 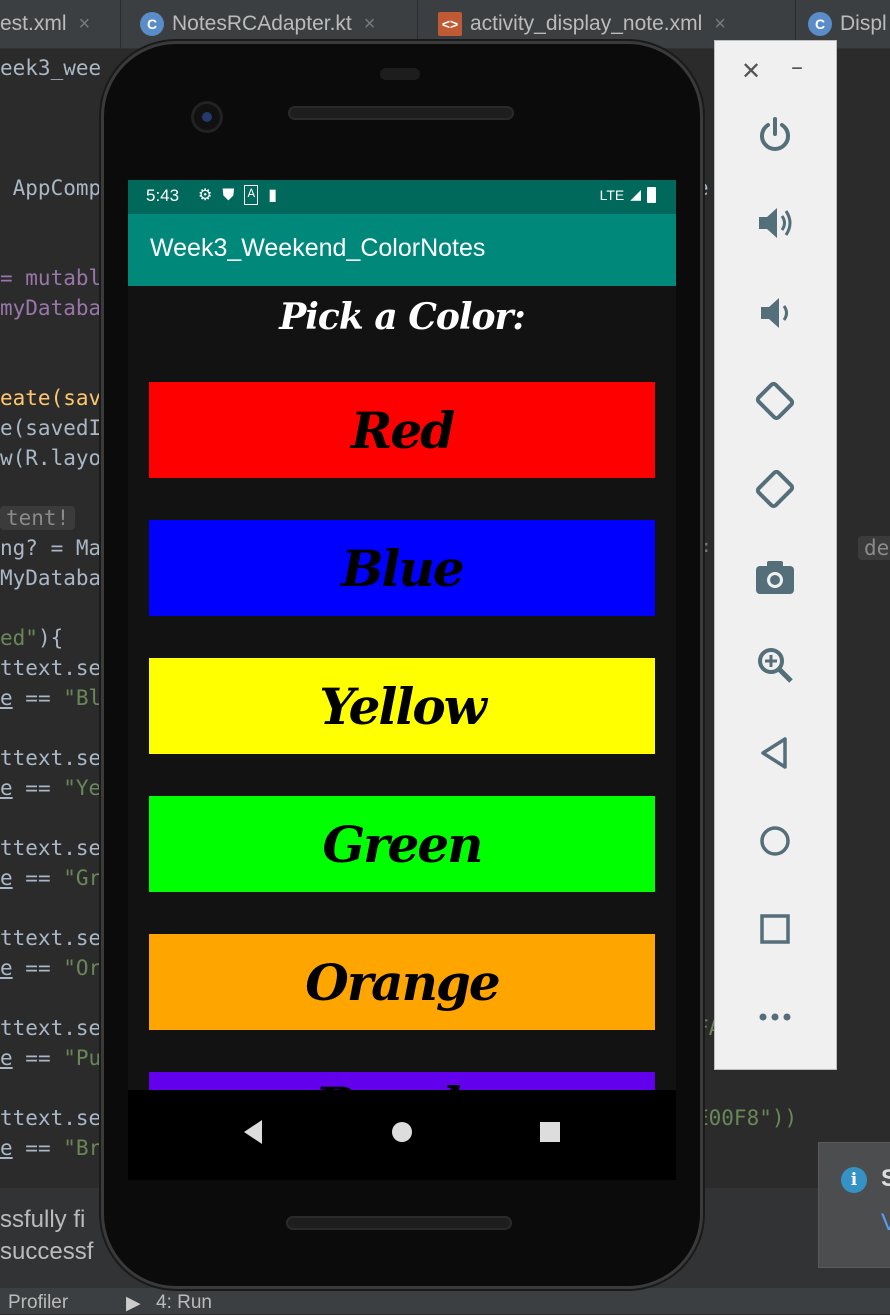 I want to click on tool-window-bar: Profiler ▶ 4: Run, so click(x=445, y=1301).